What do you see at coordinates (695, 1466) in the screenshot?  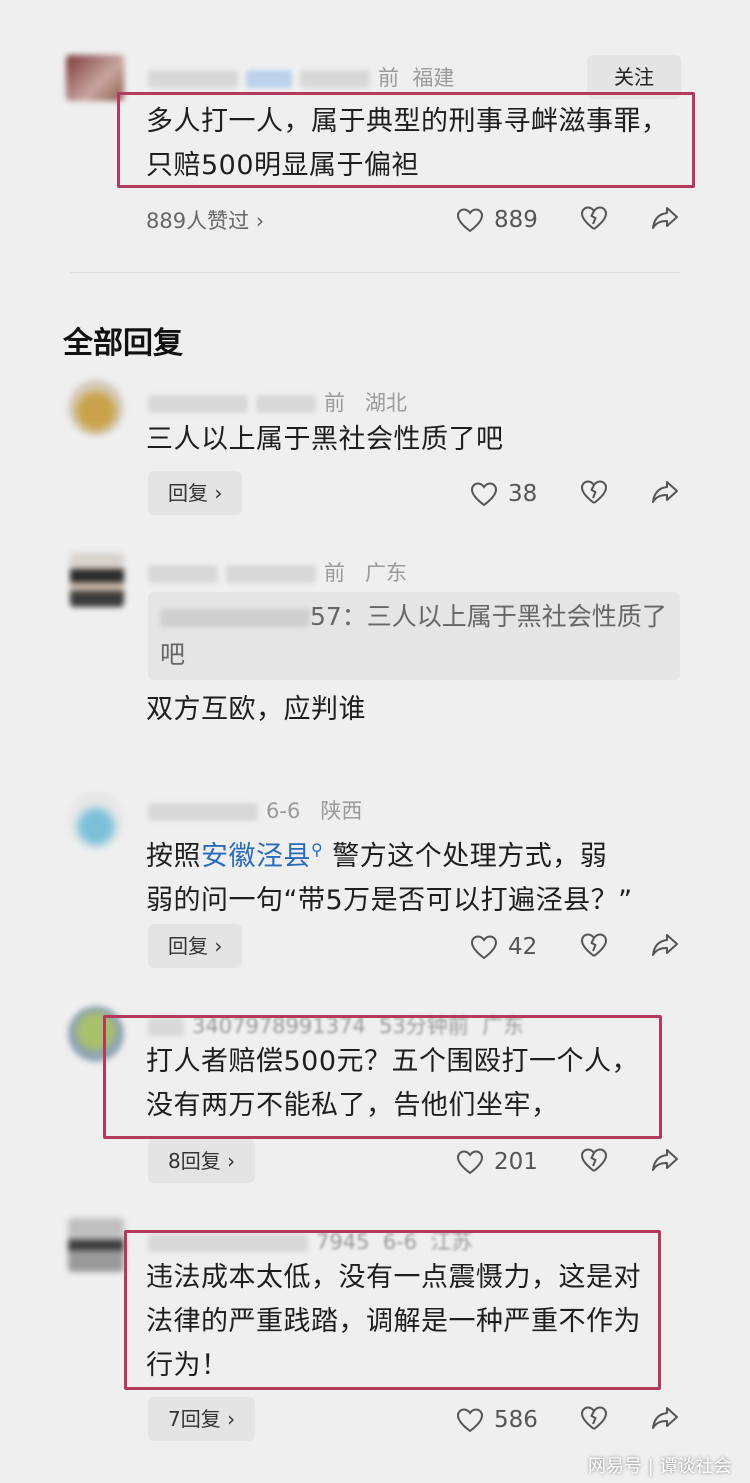 I see `watermark-account: 谭谈社会` at bounding box center [695, 1466].